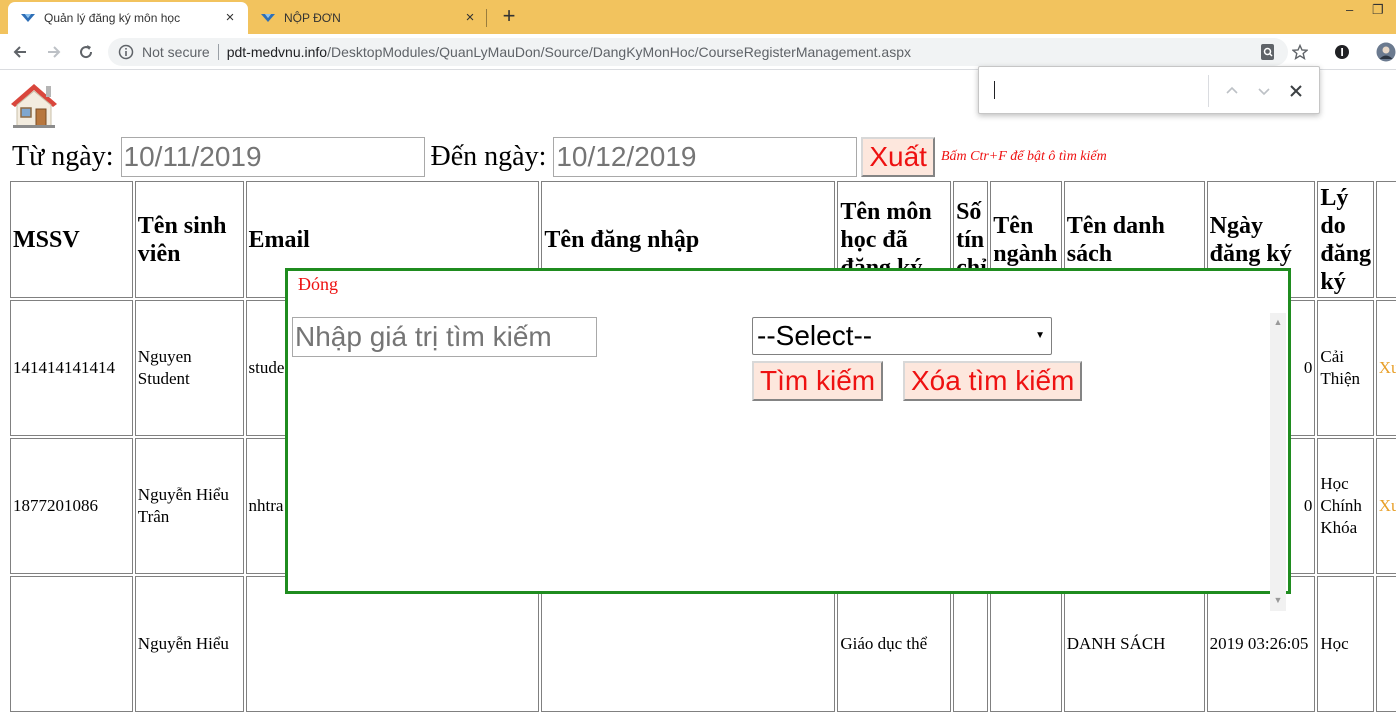 This screenshot has width=1396, height=714. What do you see at coordinates (277, 52) in the screenshot?
I see `url-host: pdt-medvnu.info` at bounding box center [277, 52].